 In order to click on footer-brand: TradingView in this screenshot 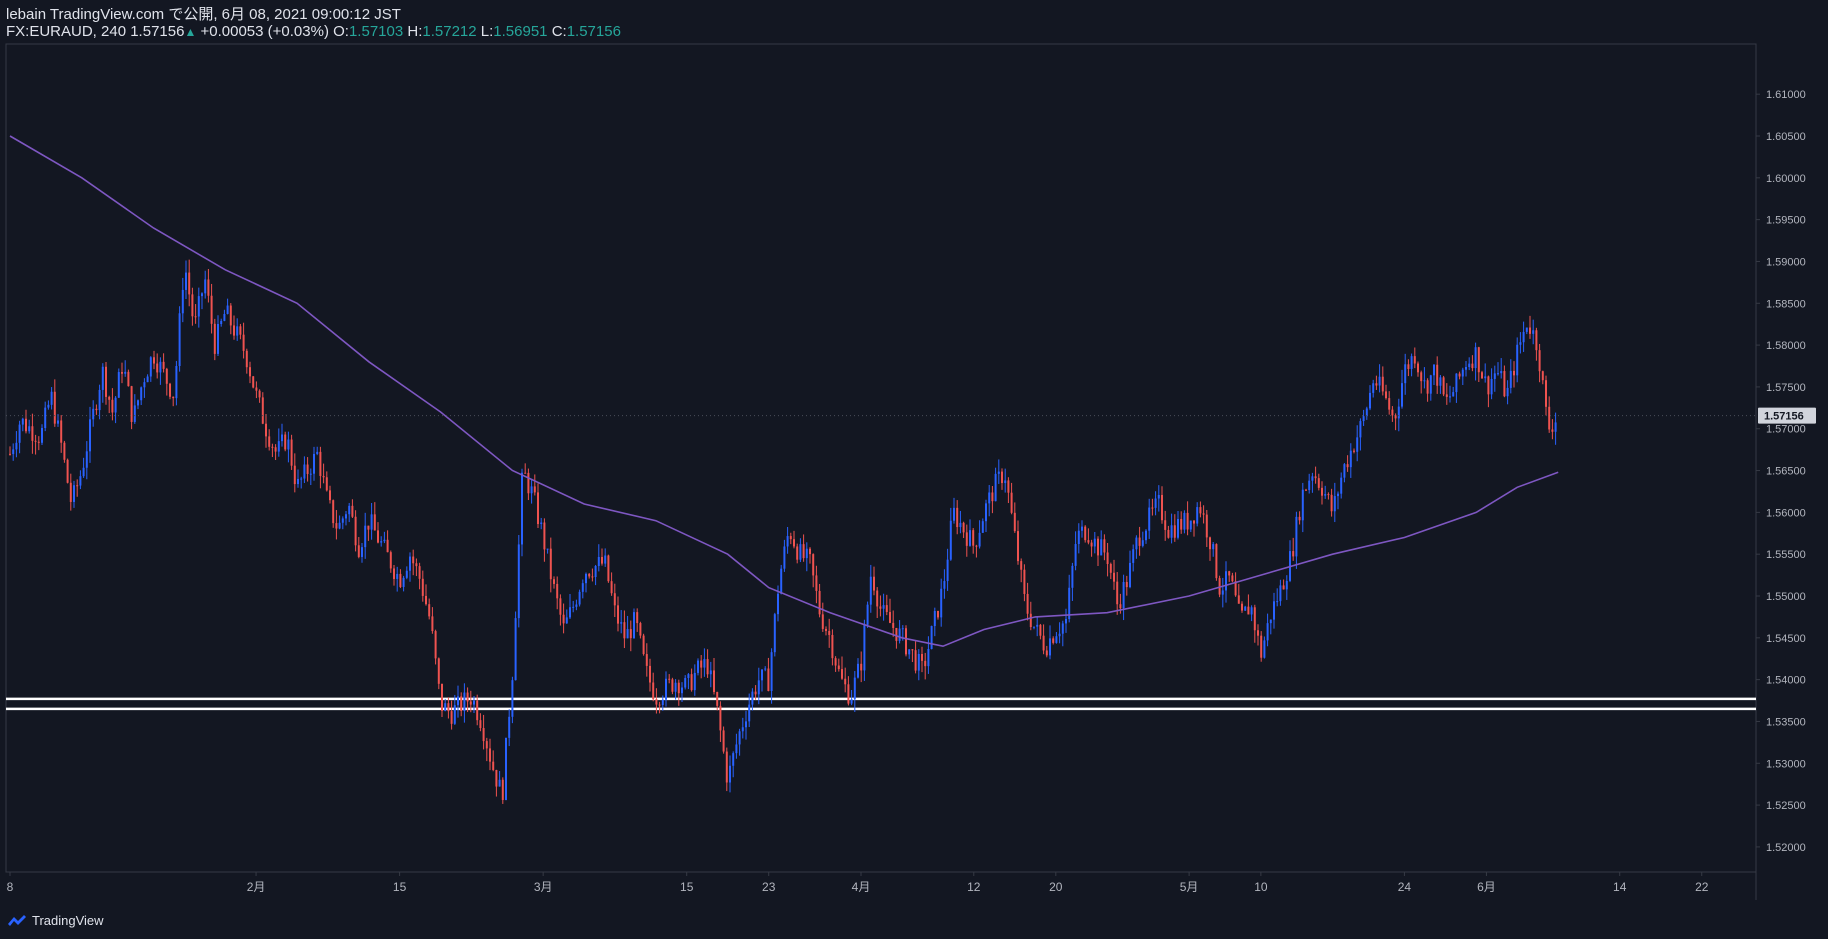, I will do `click(55, 920)`.